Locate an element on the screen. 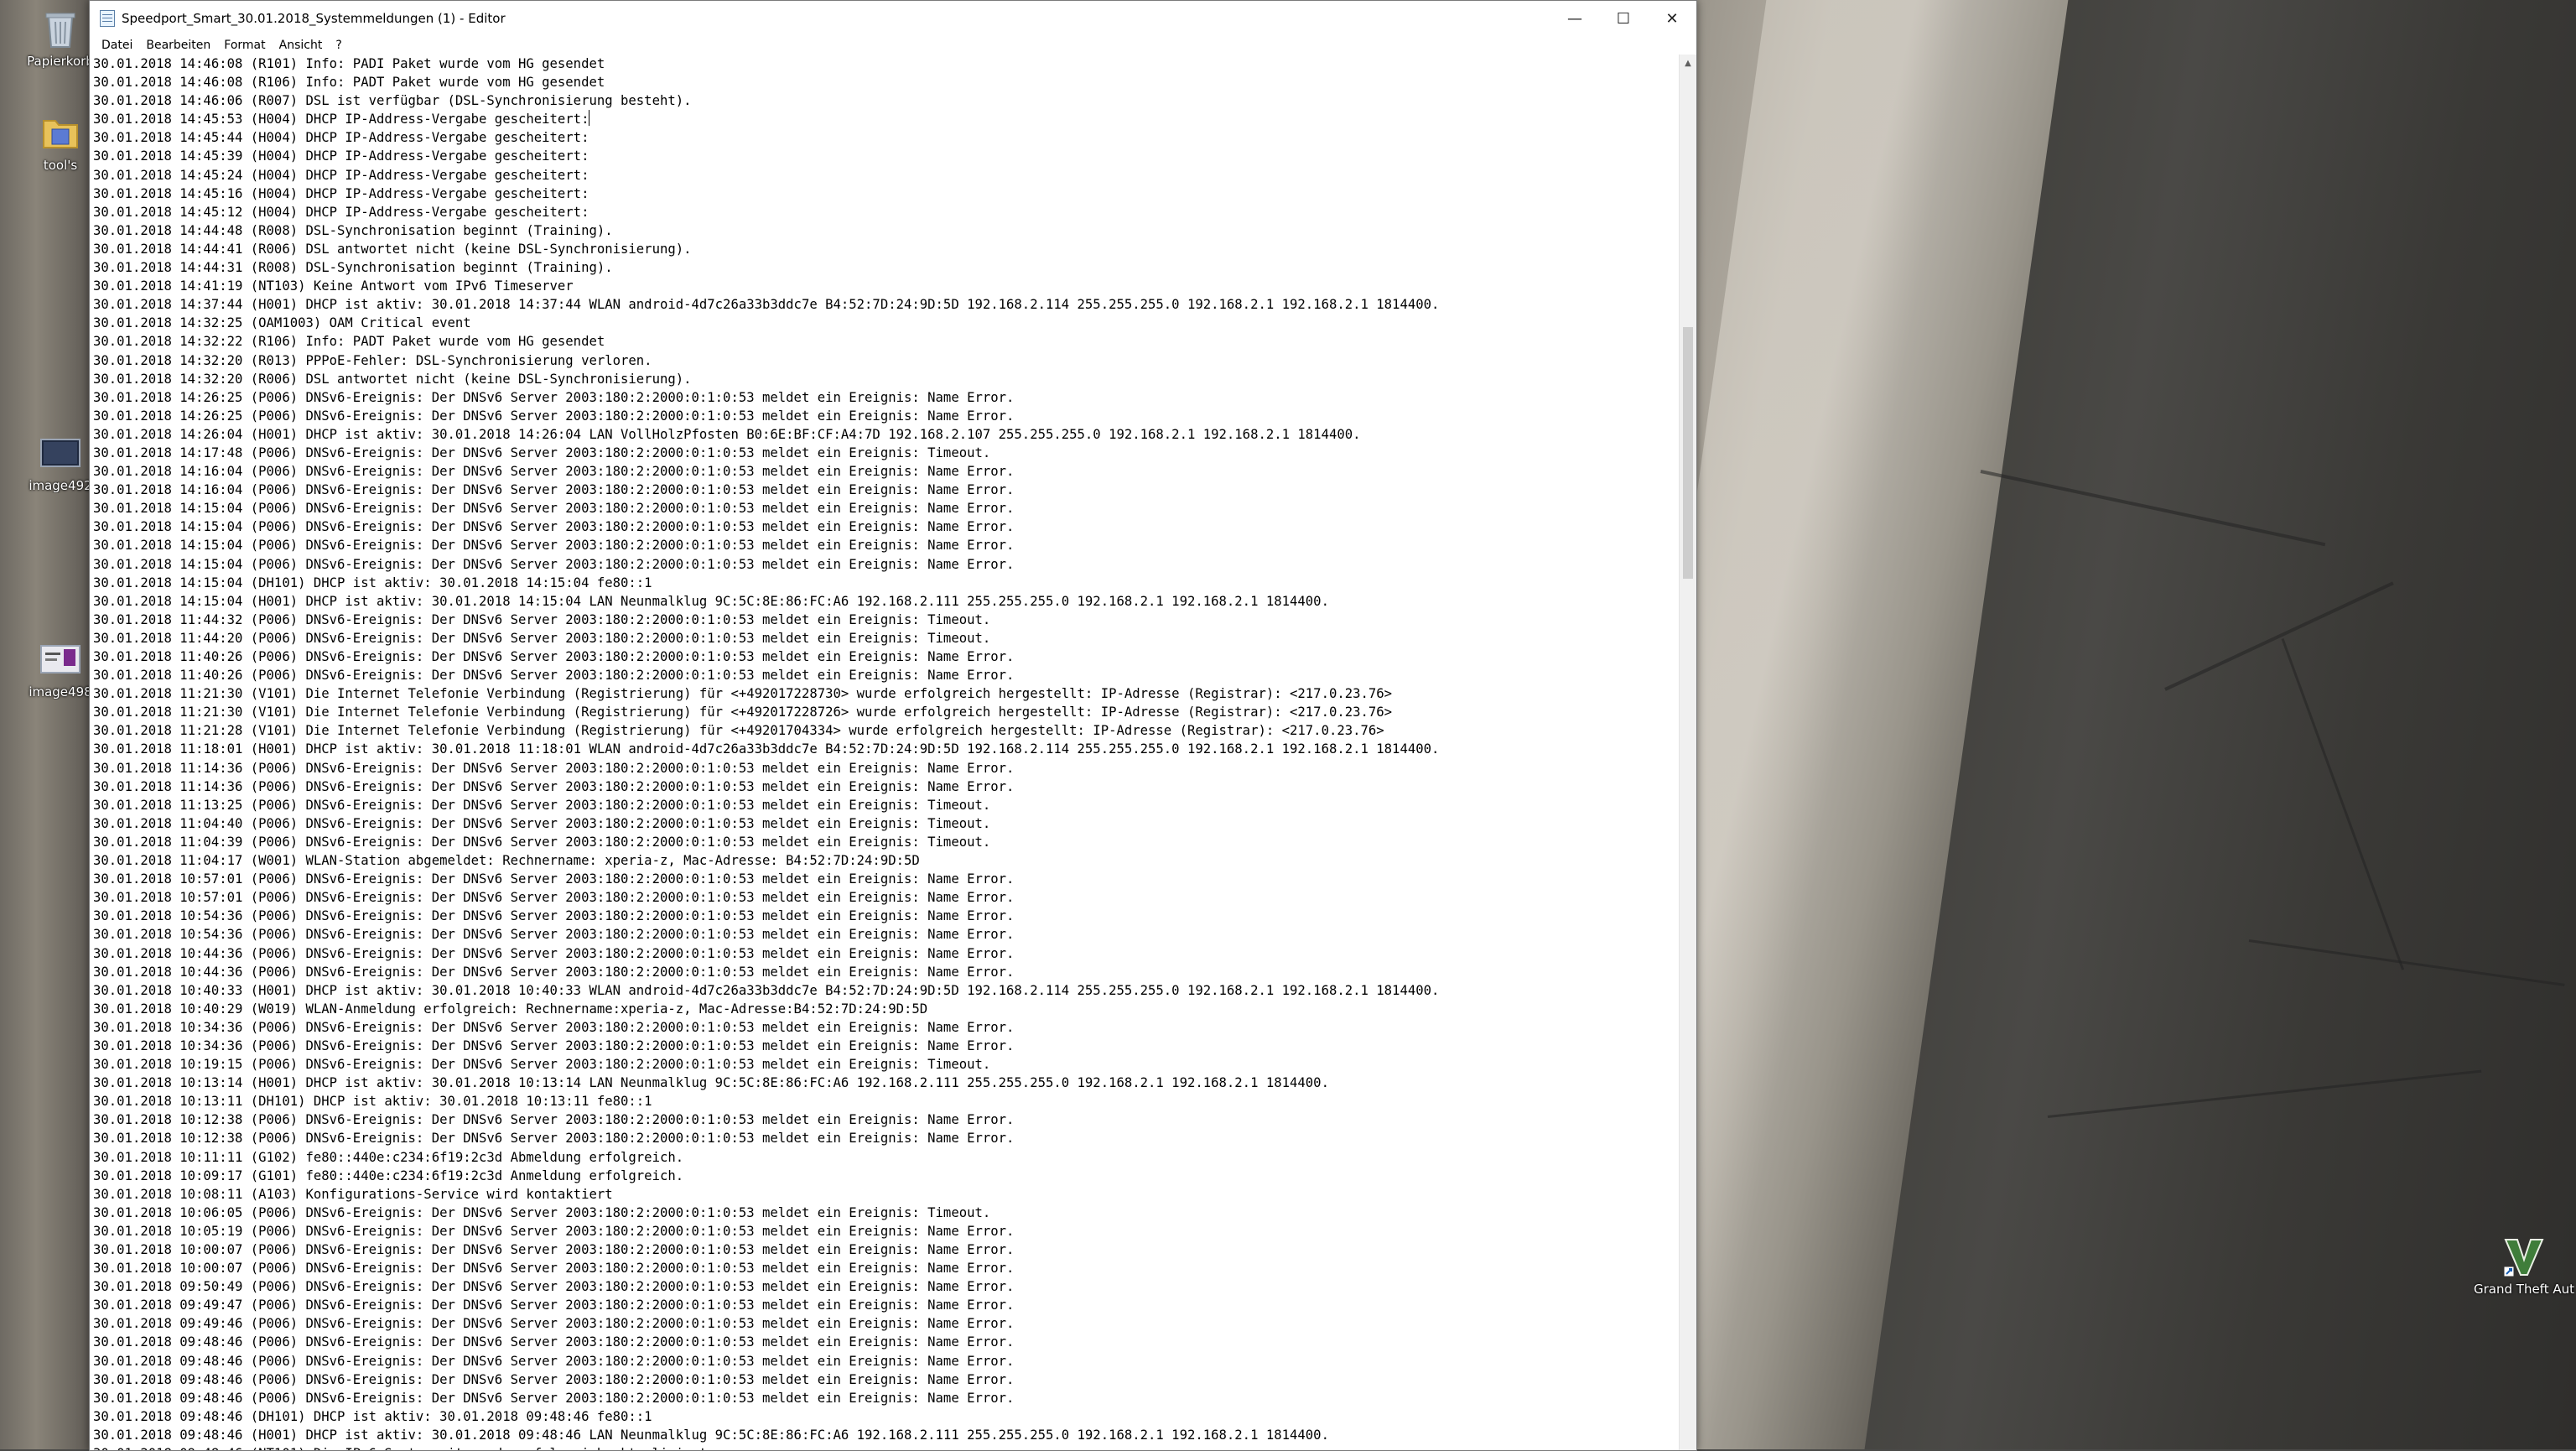  menu-view: Ansicht is located at coordinates (301, 45).